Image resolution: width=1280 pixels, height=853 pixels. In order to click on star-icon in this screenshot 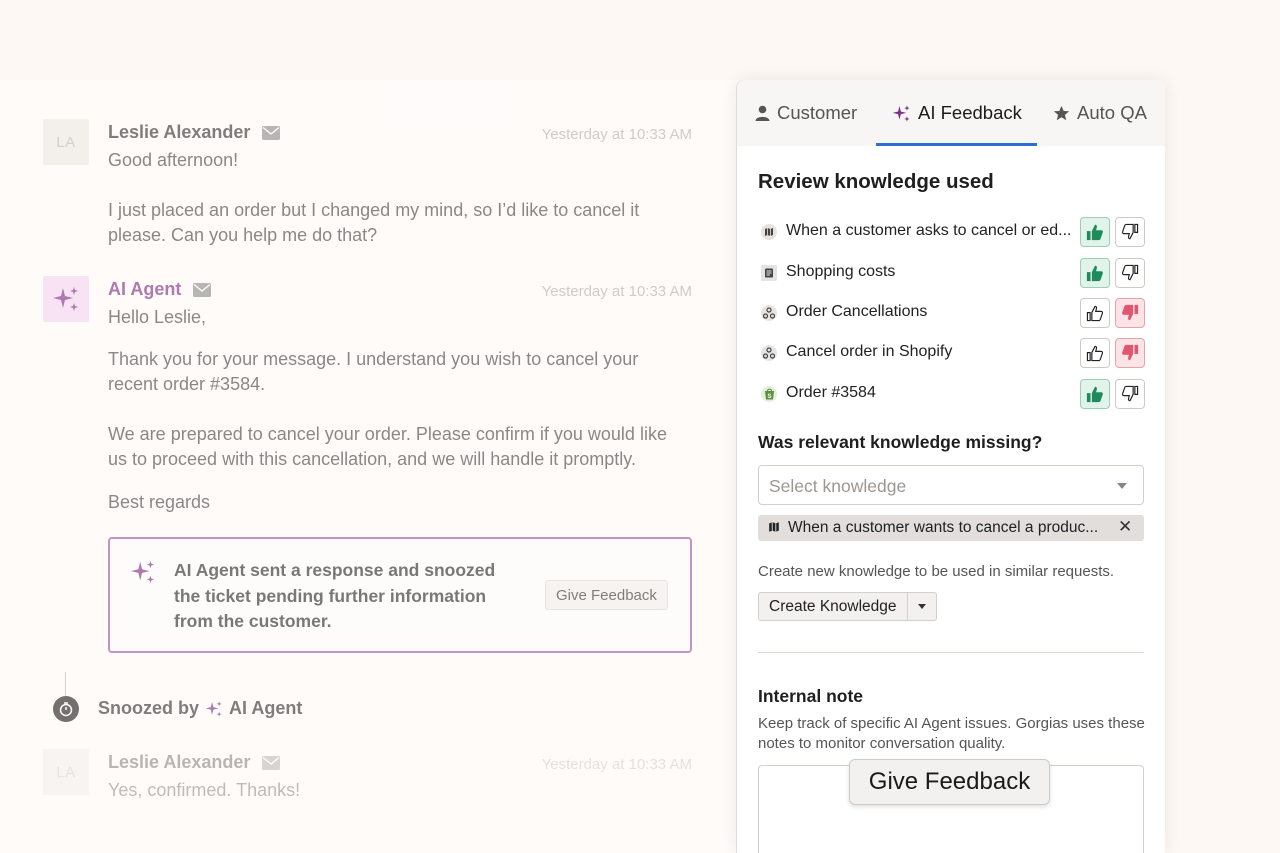, I will do `click(1061, 112)`.